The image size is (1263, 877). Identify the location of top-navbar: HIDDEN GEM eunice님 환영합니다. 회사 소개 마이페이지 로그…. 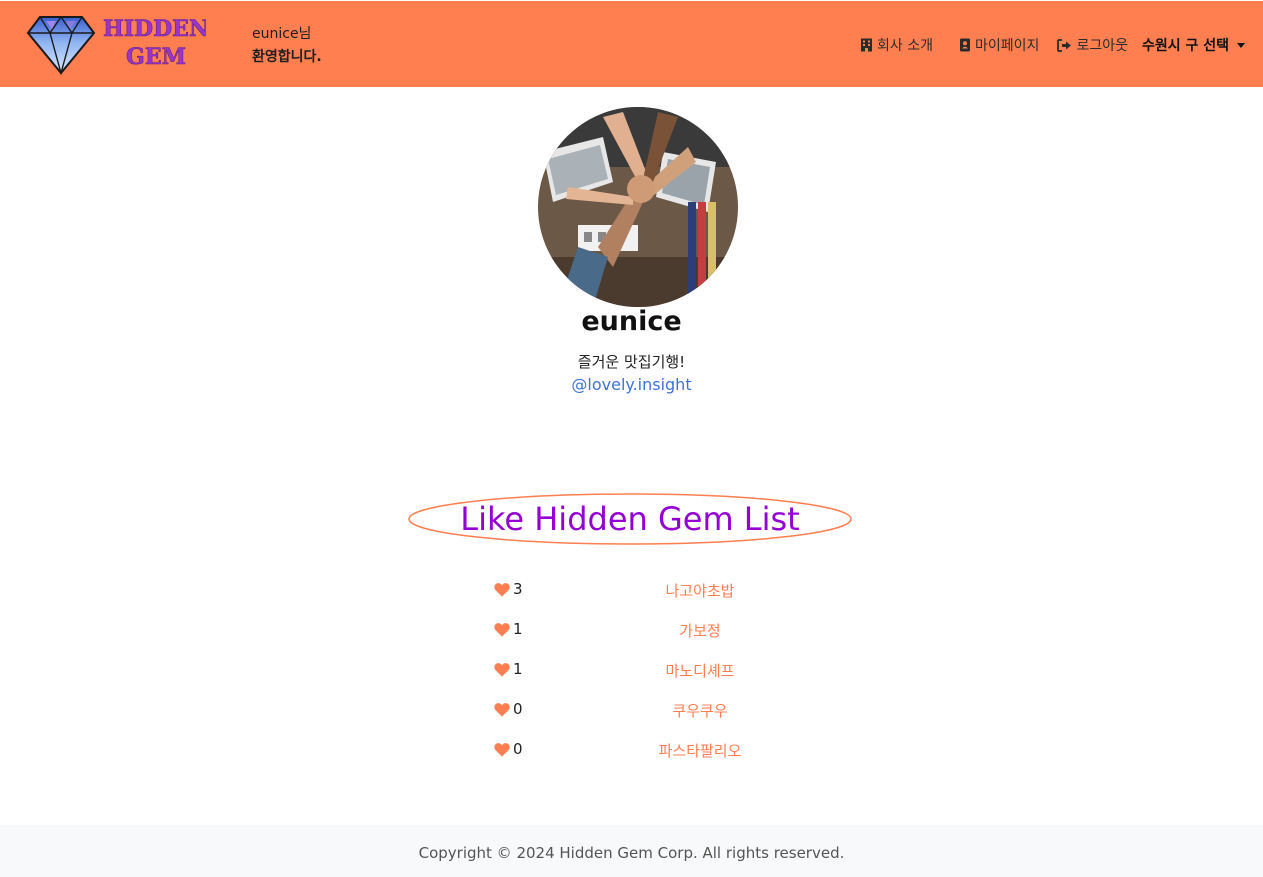
(631, 43).